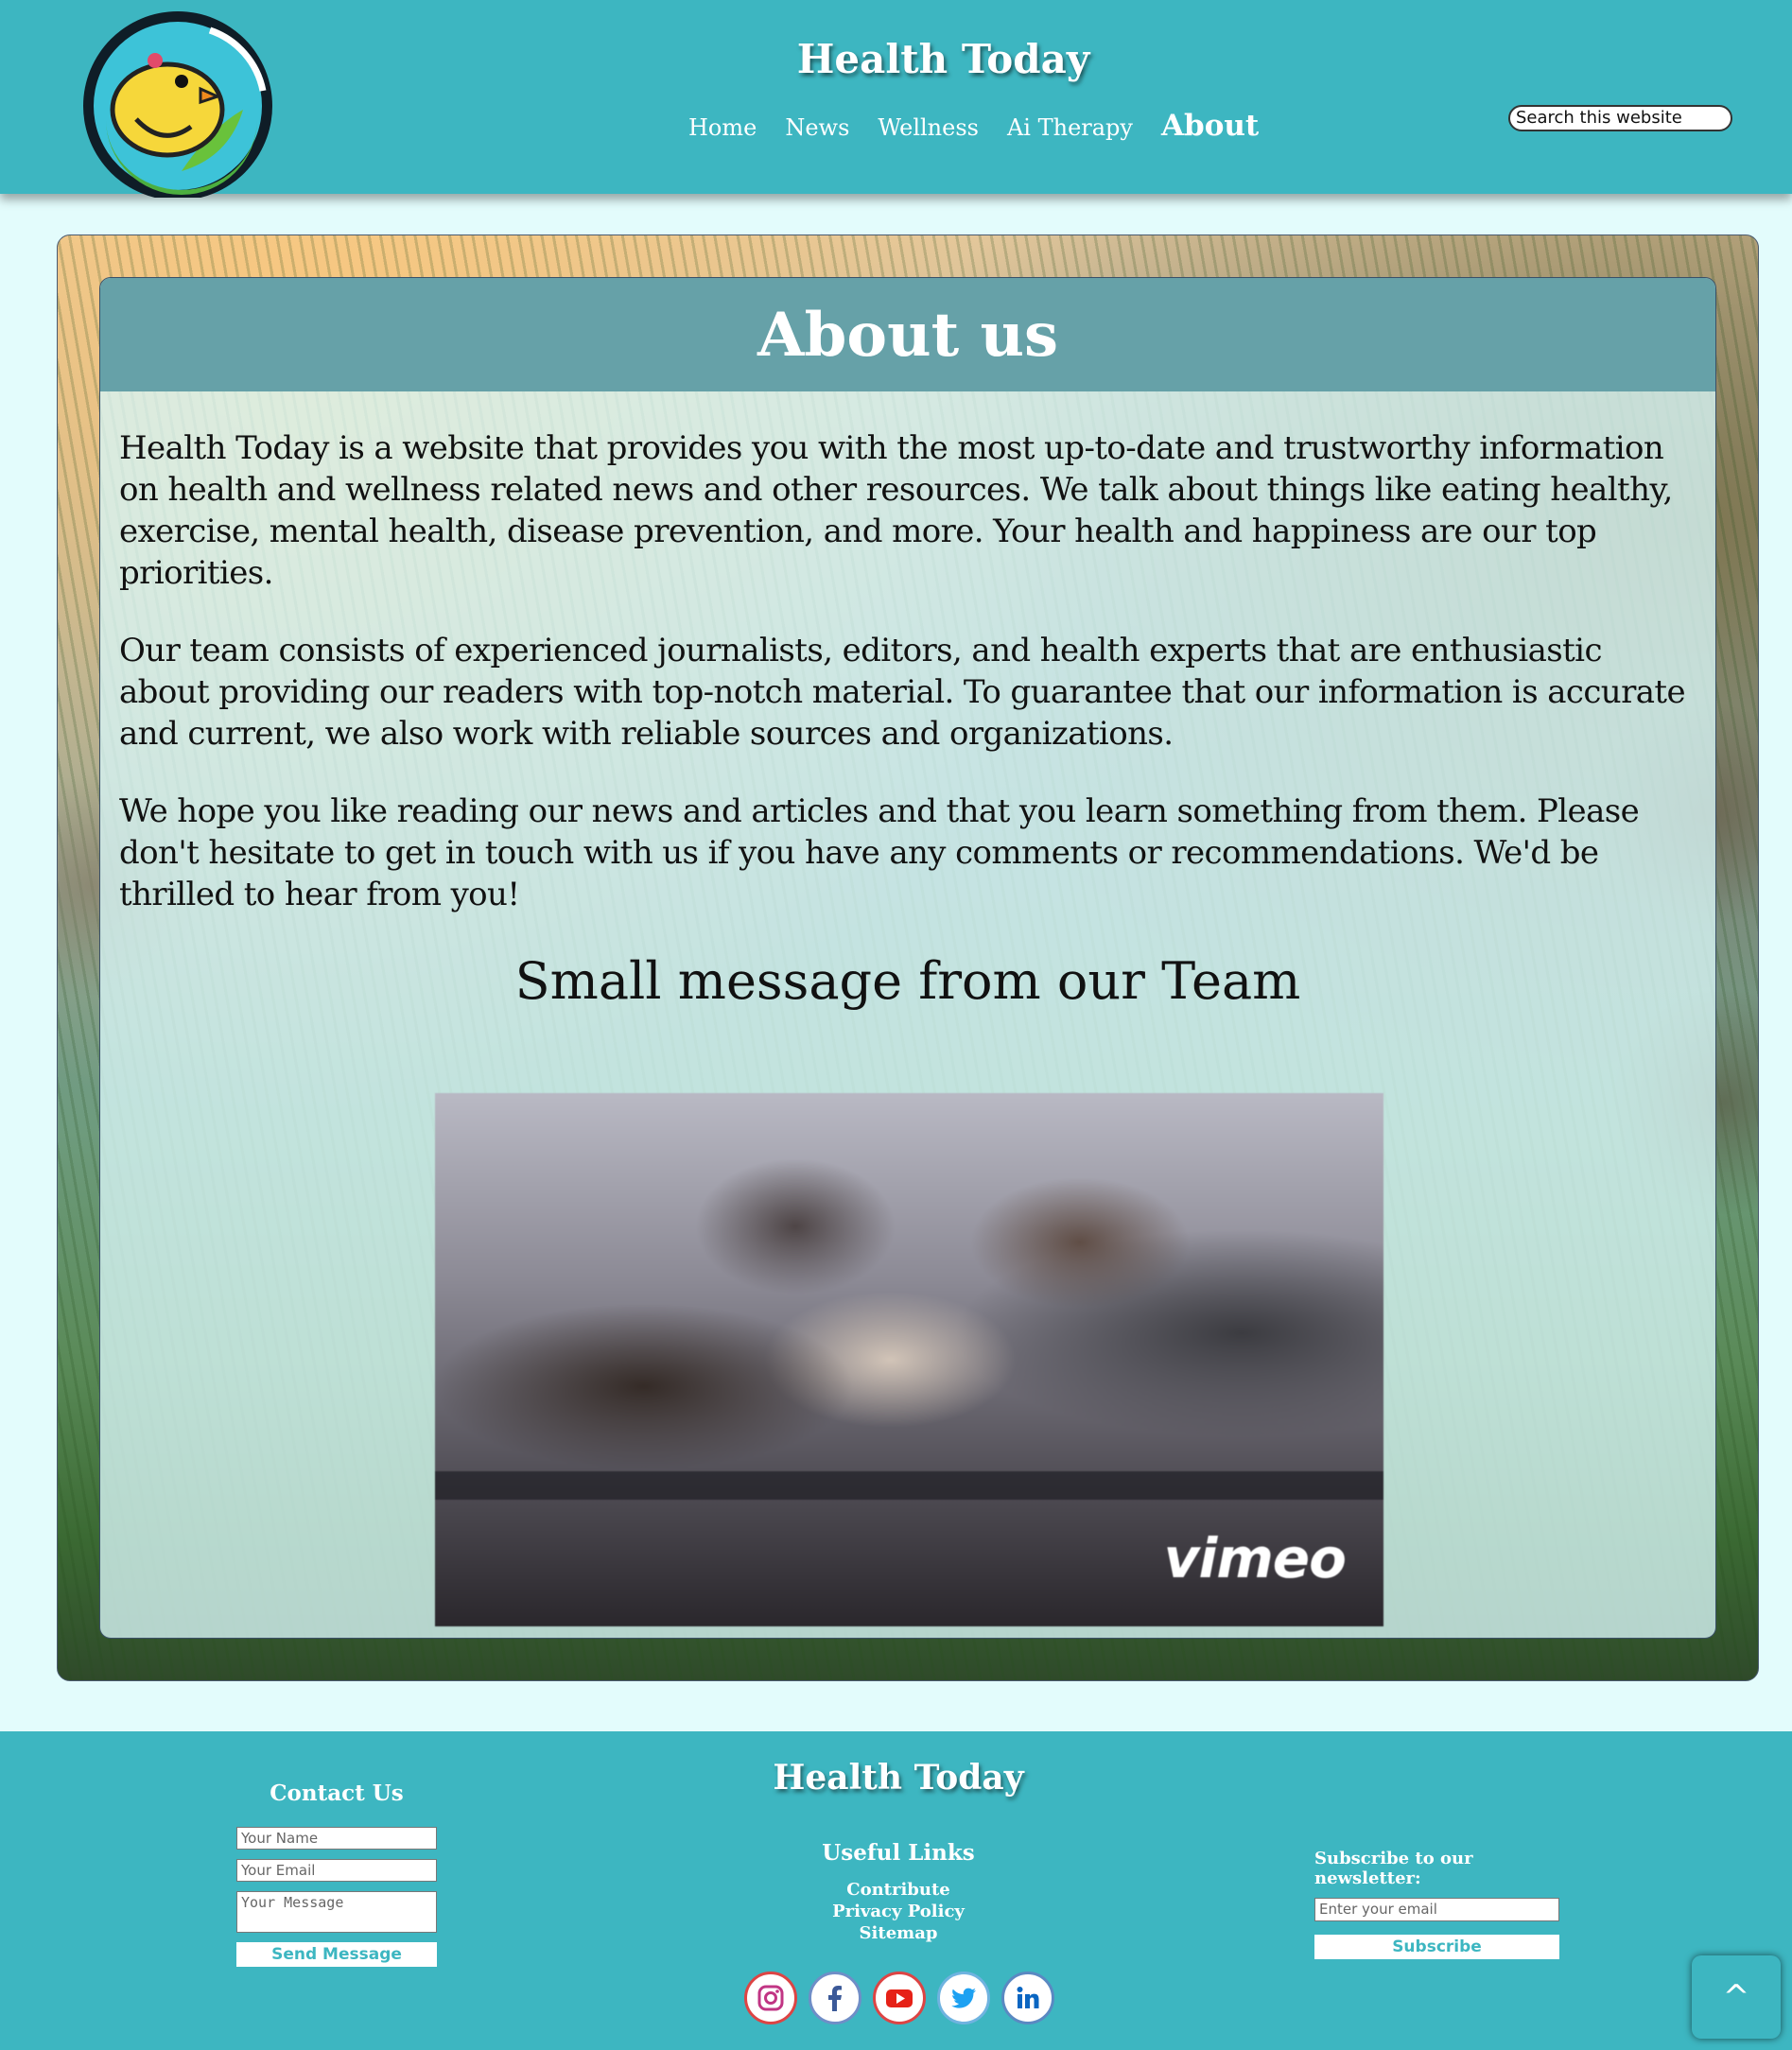  I want to click on nav-home: Home, so click(722, 127).